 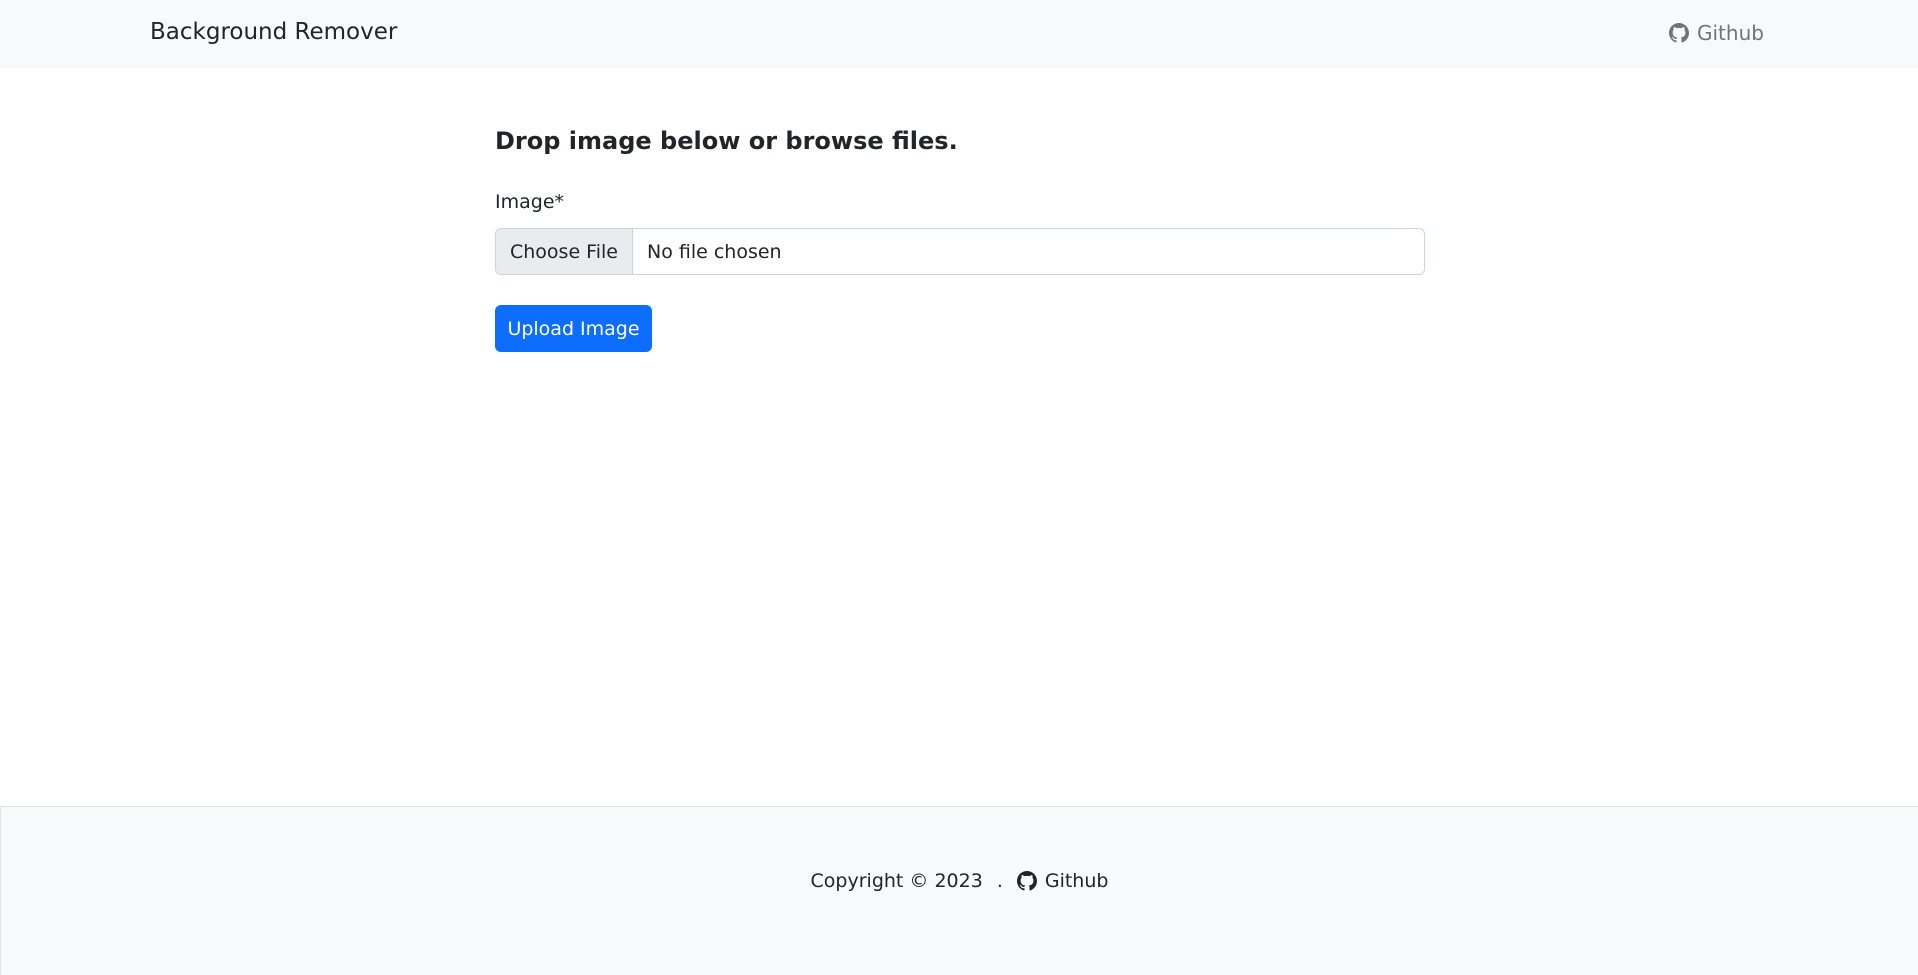 What do you see at coordinates (1076, 881) in the screenshot?
I see `footer-github-label: Github` at bounding box center [1076, 881].